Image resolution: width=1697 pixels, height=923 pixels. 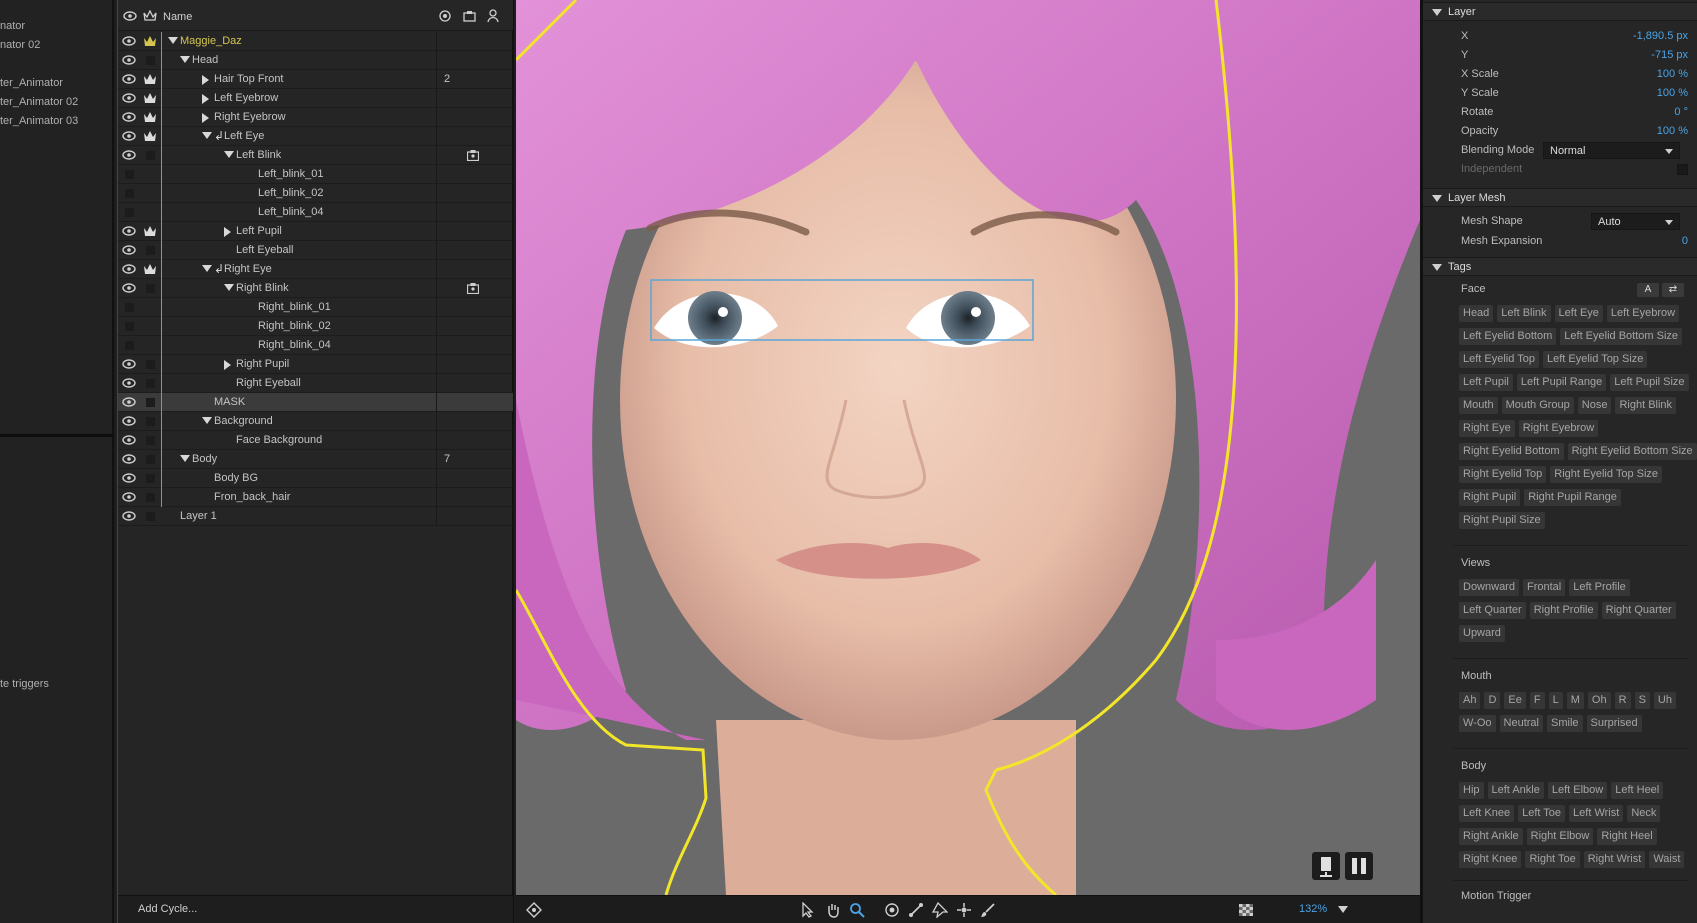 I want to click on tag-button: F, so click(x=1537, y=700).